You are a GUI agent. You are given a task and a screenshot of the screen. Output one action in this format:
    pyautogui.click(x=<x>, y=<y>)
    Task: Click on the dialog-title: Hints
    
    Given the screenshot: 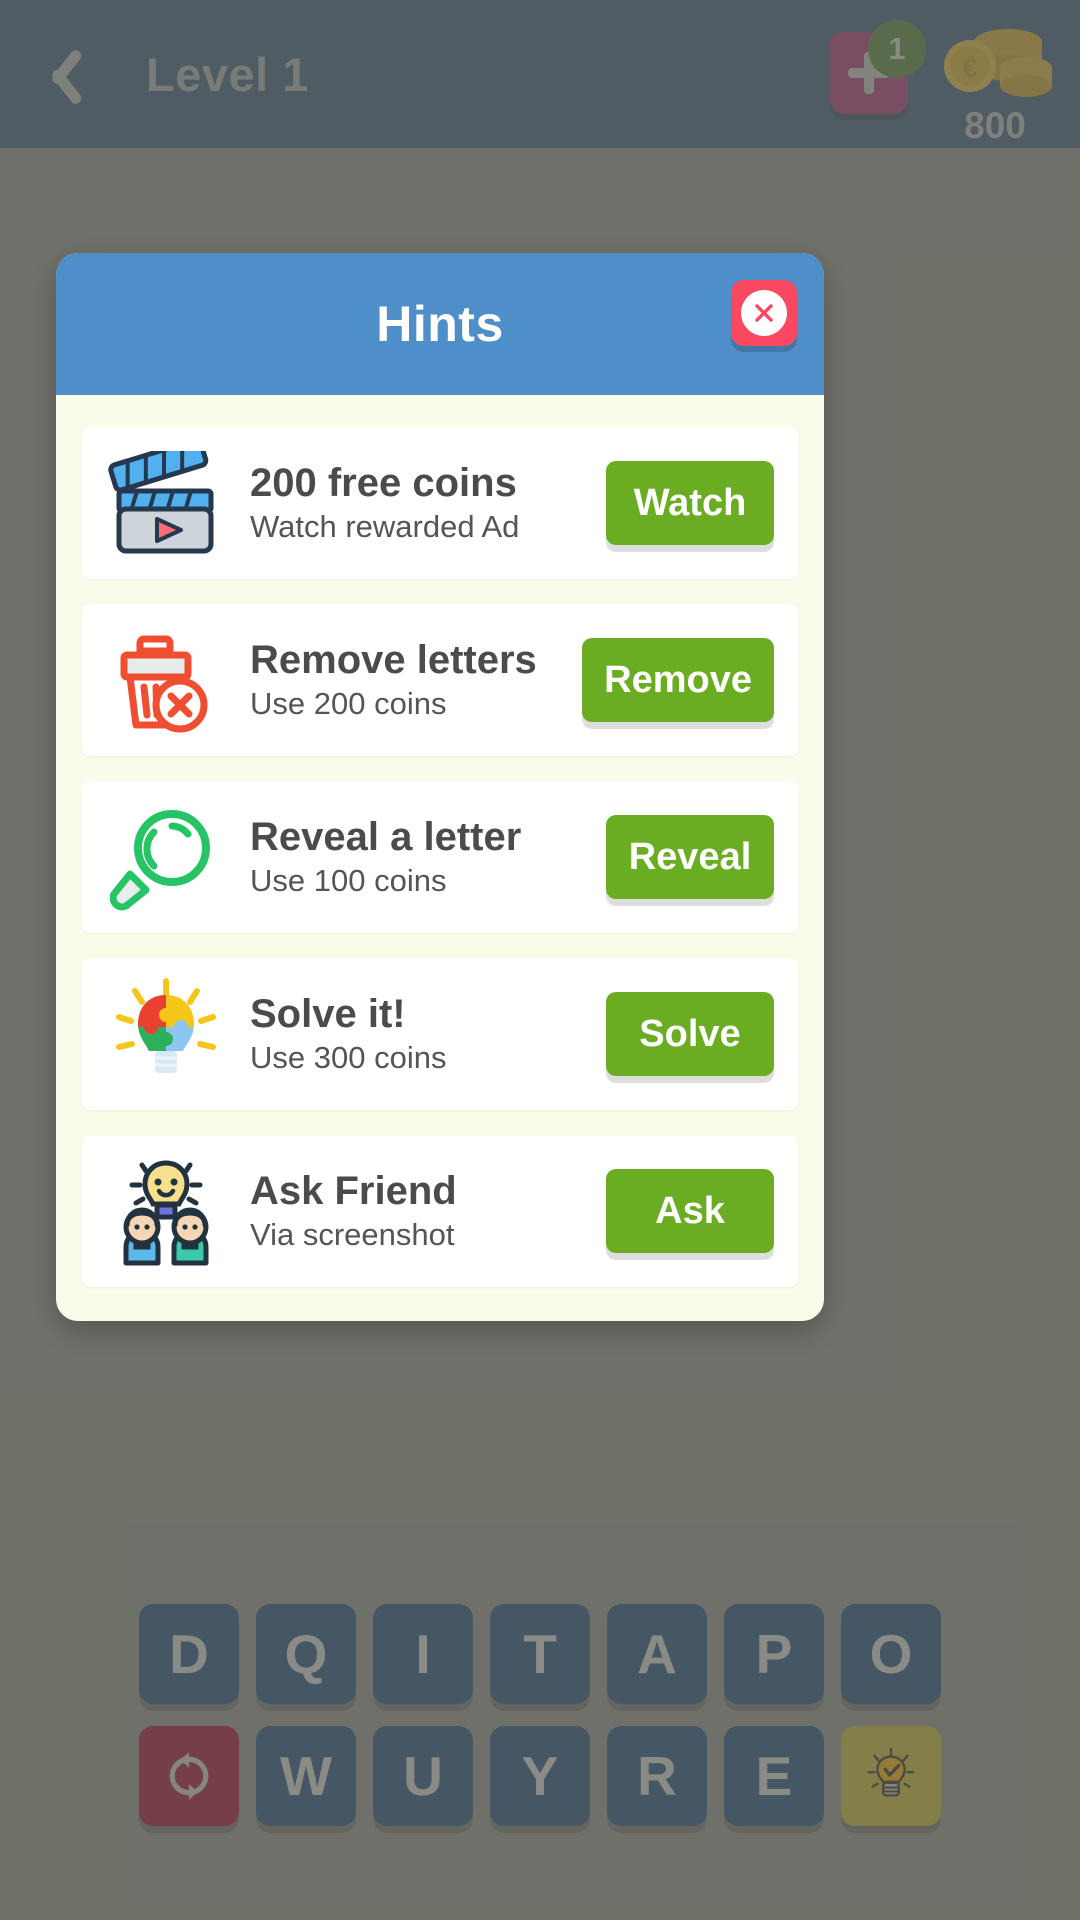 What is the action you would take?
    pyautogui.click(x=440, y=324)
    